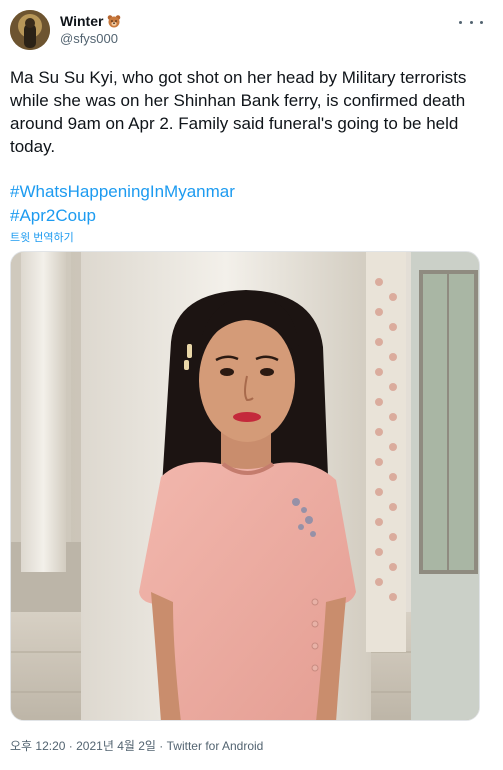 The height and width of the screenshot is (770, 503). Describe the element at coordinates (116, 746) in the screenshot. I see `tweet-date: 2021년 4월 2일` at that location.